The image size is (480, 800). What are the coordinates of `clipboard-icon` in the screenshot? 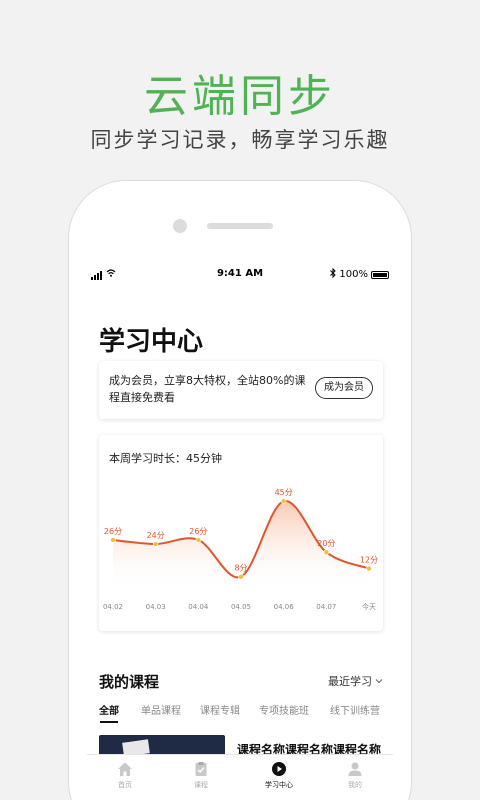 It's located at (201, 769).